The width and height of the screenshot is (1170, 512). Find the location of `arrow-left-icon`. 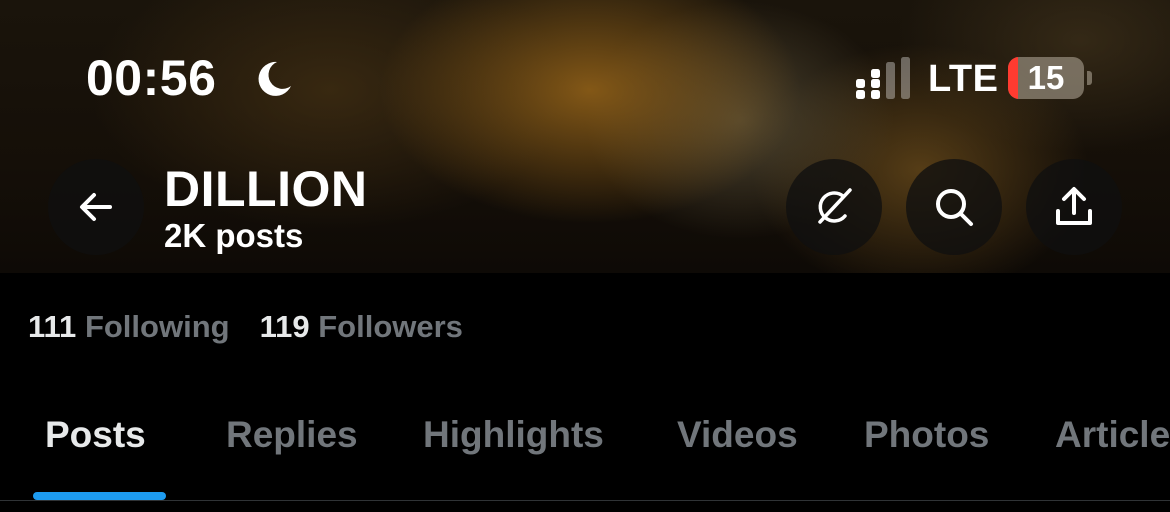

arrow-left-icon is located at coordinates (96, 207).